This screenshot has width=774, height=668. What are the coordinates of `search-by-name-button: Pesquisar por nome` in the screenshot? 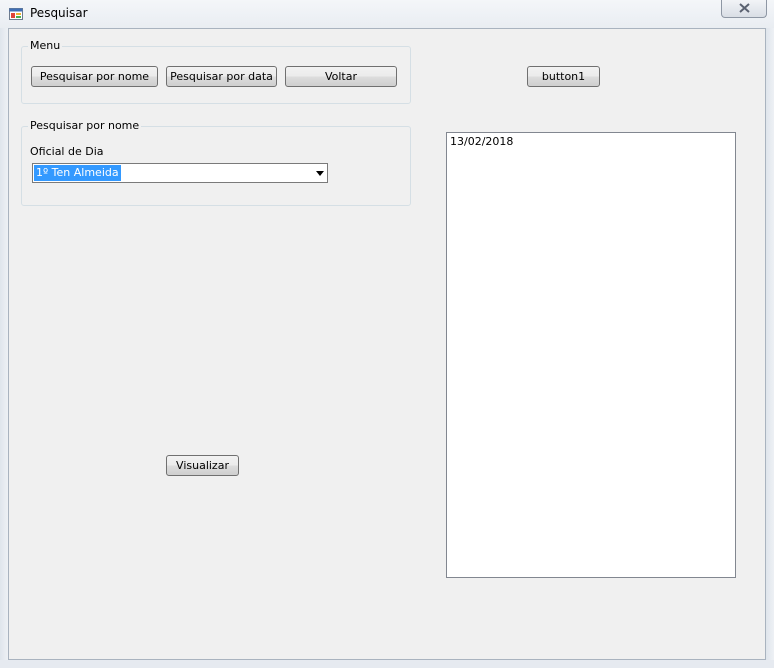 It's located at (94, 76).